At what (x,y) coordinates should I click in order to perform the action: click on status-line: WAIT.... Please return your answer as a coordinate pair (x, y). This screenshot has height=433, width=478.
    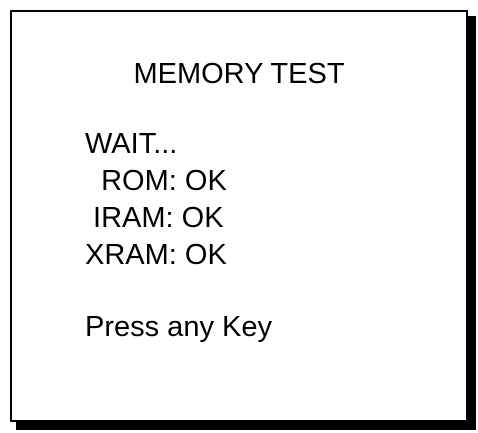
    Looking at the image, I should click on (131, 144).